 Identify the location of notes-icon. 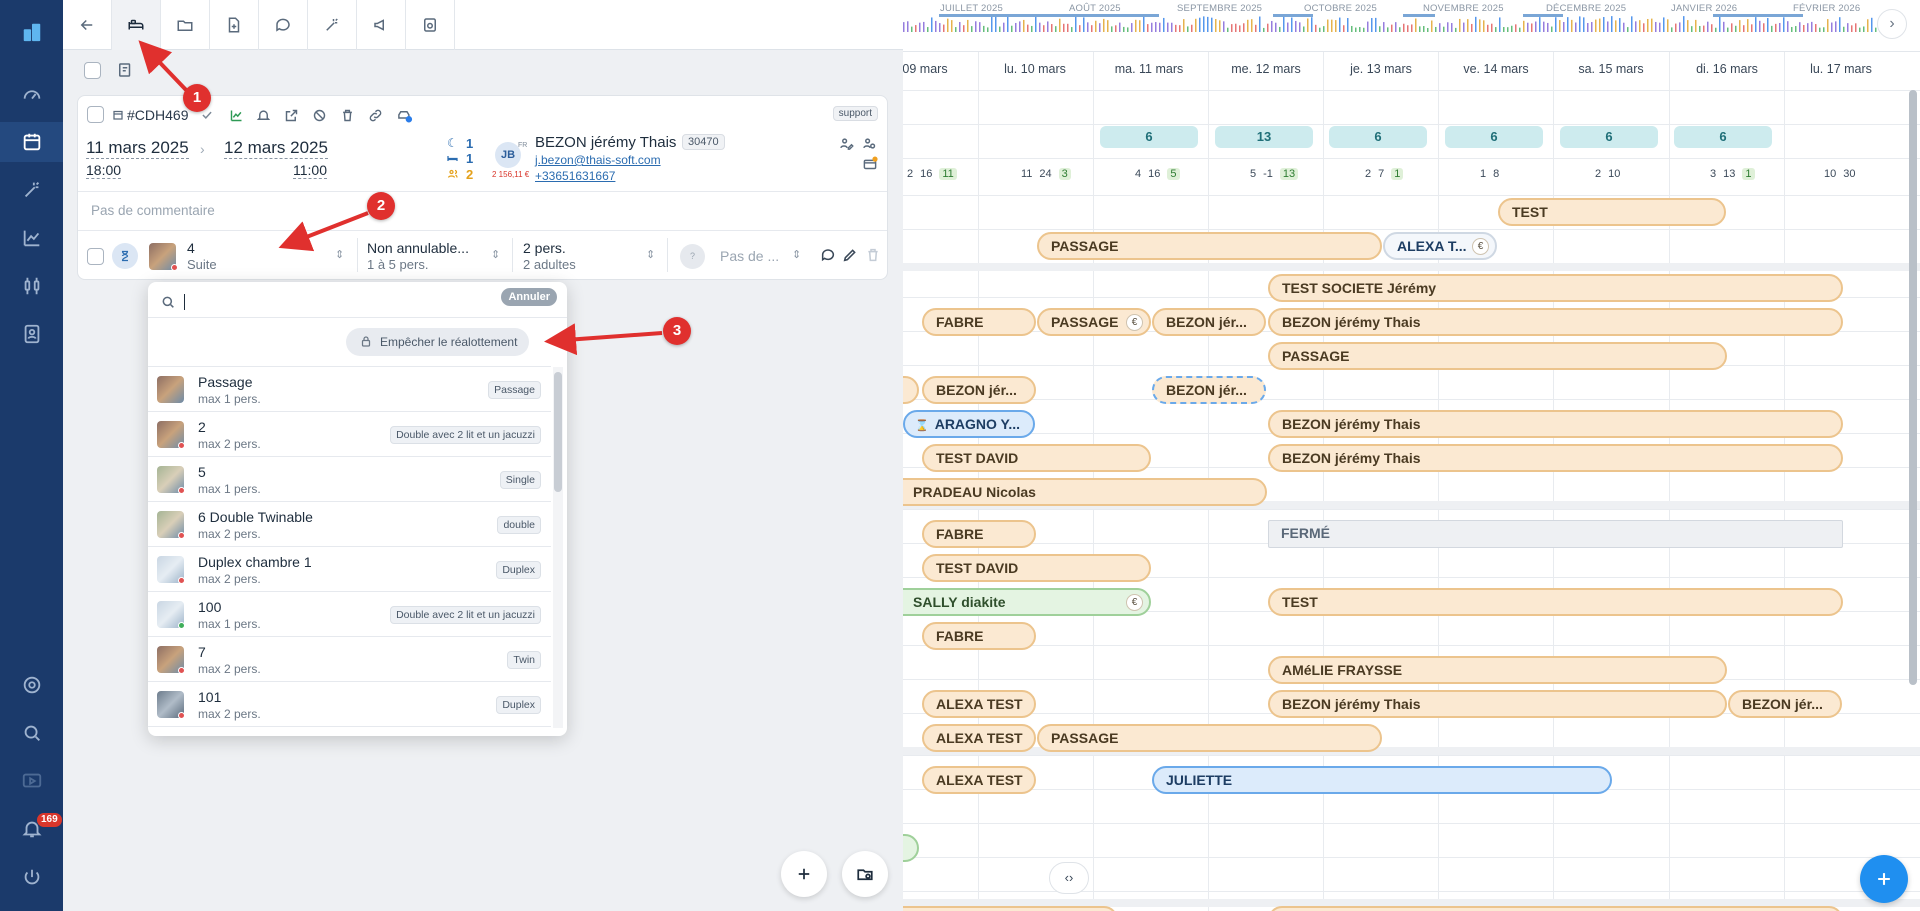
(125, 70).